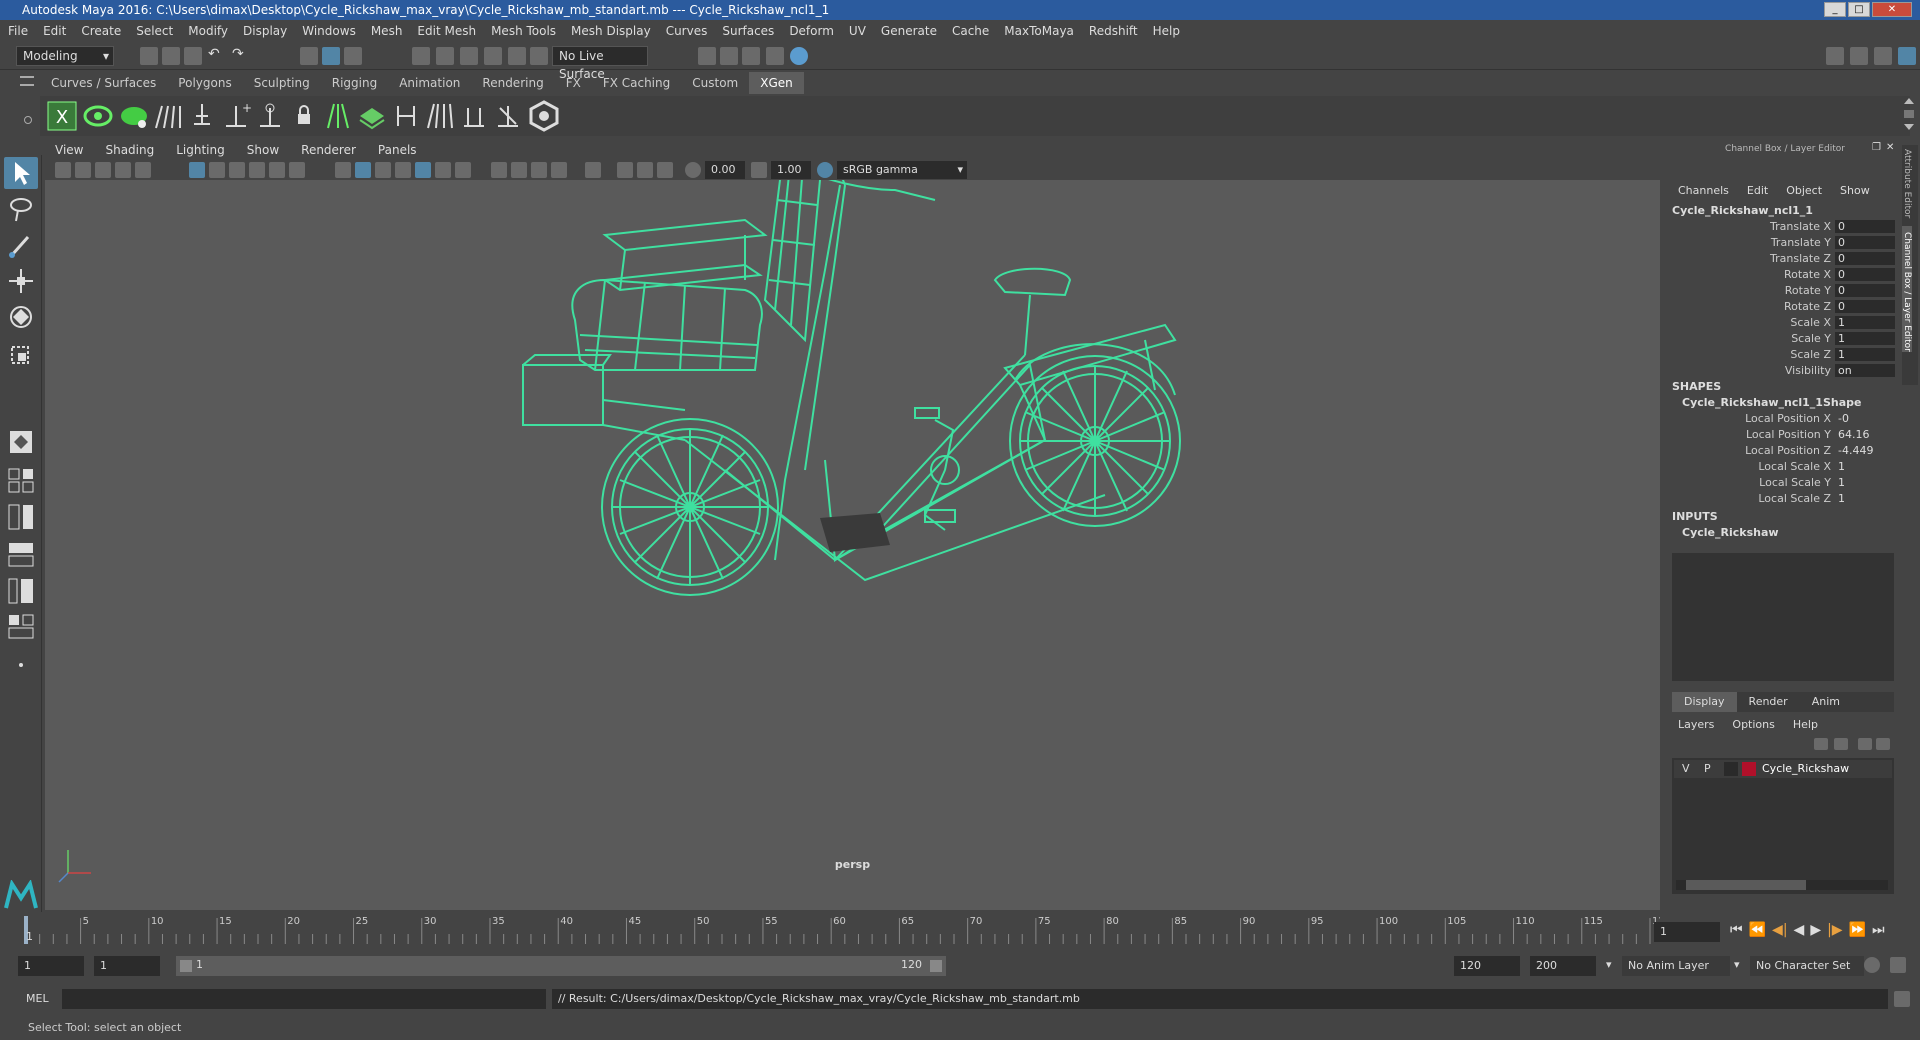 The image size is (1920, 1040). What do you see at coordinates (970, 31) in the screenshot?
I see `menu-cache: Cache` at bounding box center [970, 31].